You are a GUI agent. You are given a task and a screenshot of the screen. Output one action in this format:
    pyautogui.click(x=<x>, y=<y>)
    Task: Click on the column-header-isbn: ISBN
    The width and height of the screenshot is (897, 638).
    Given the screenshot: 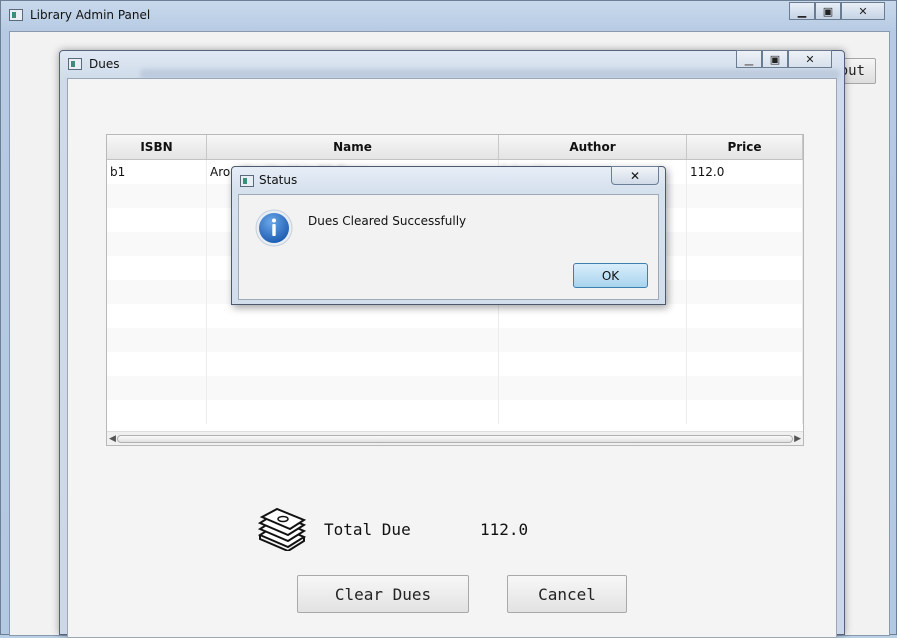 What is the action you would take?
    pyautogui.click(x=157, y=147)
    